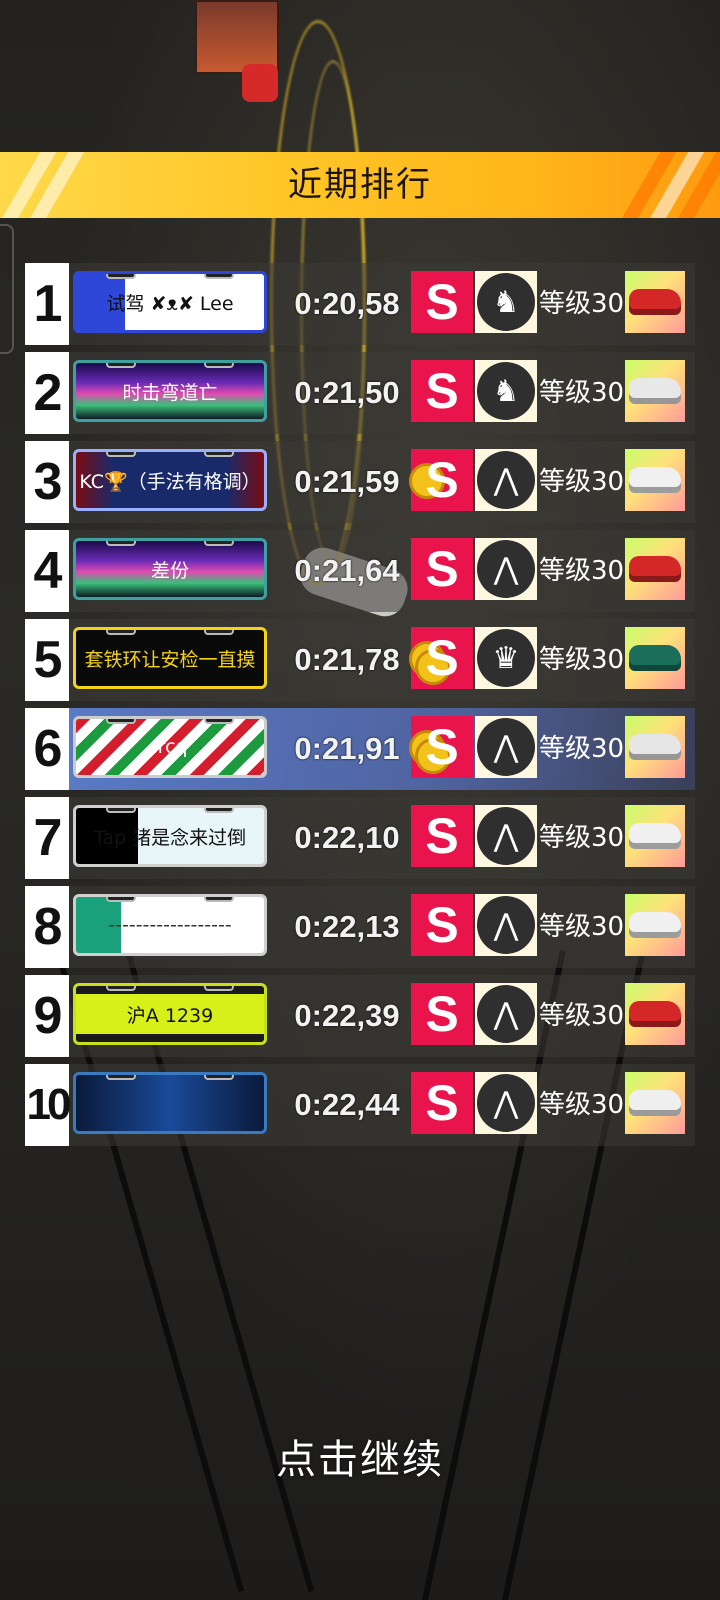 The image size is (720, 1600). I want to click on rank-number: 6, so click(47, 749).